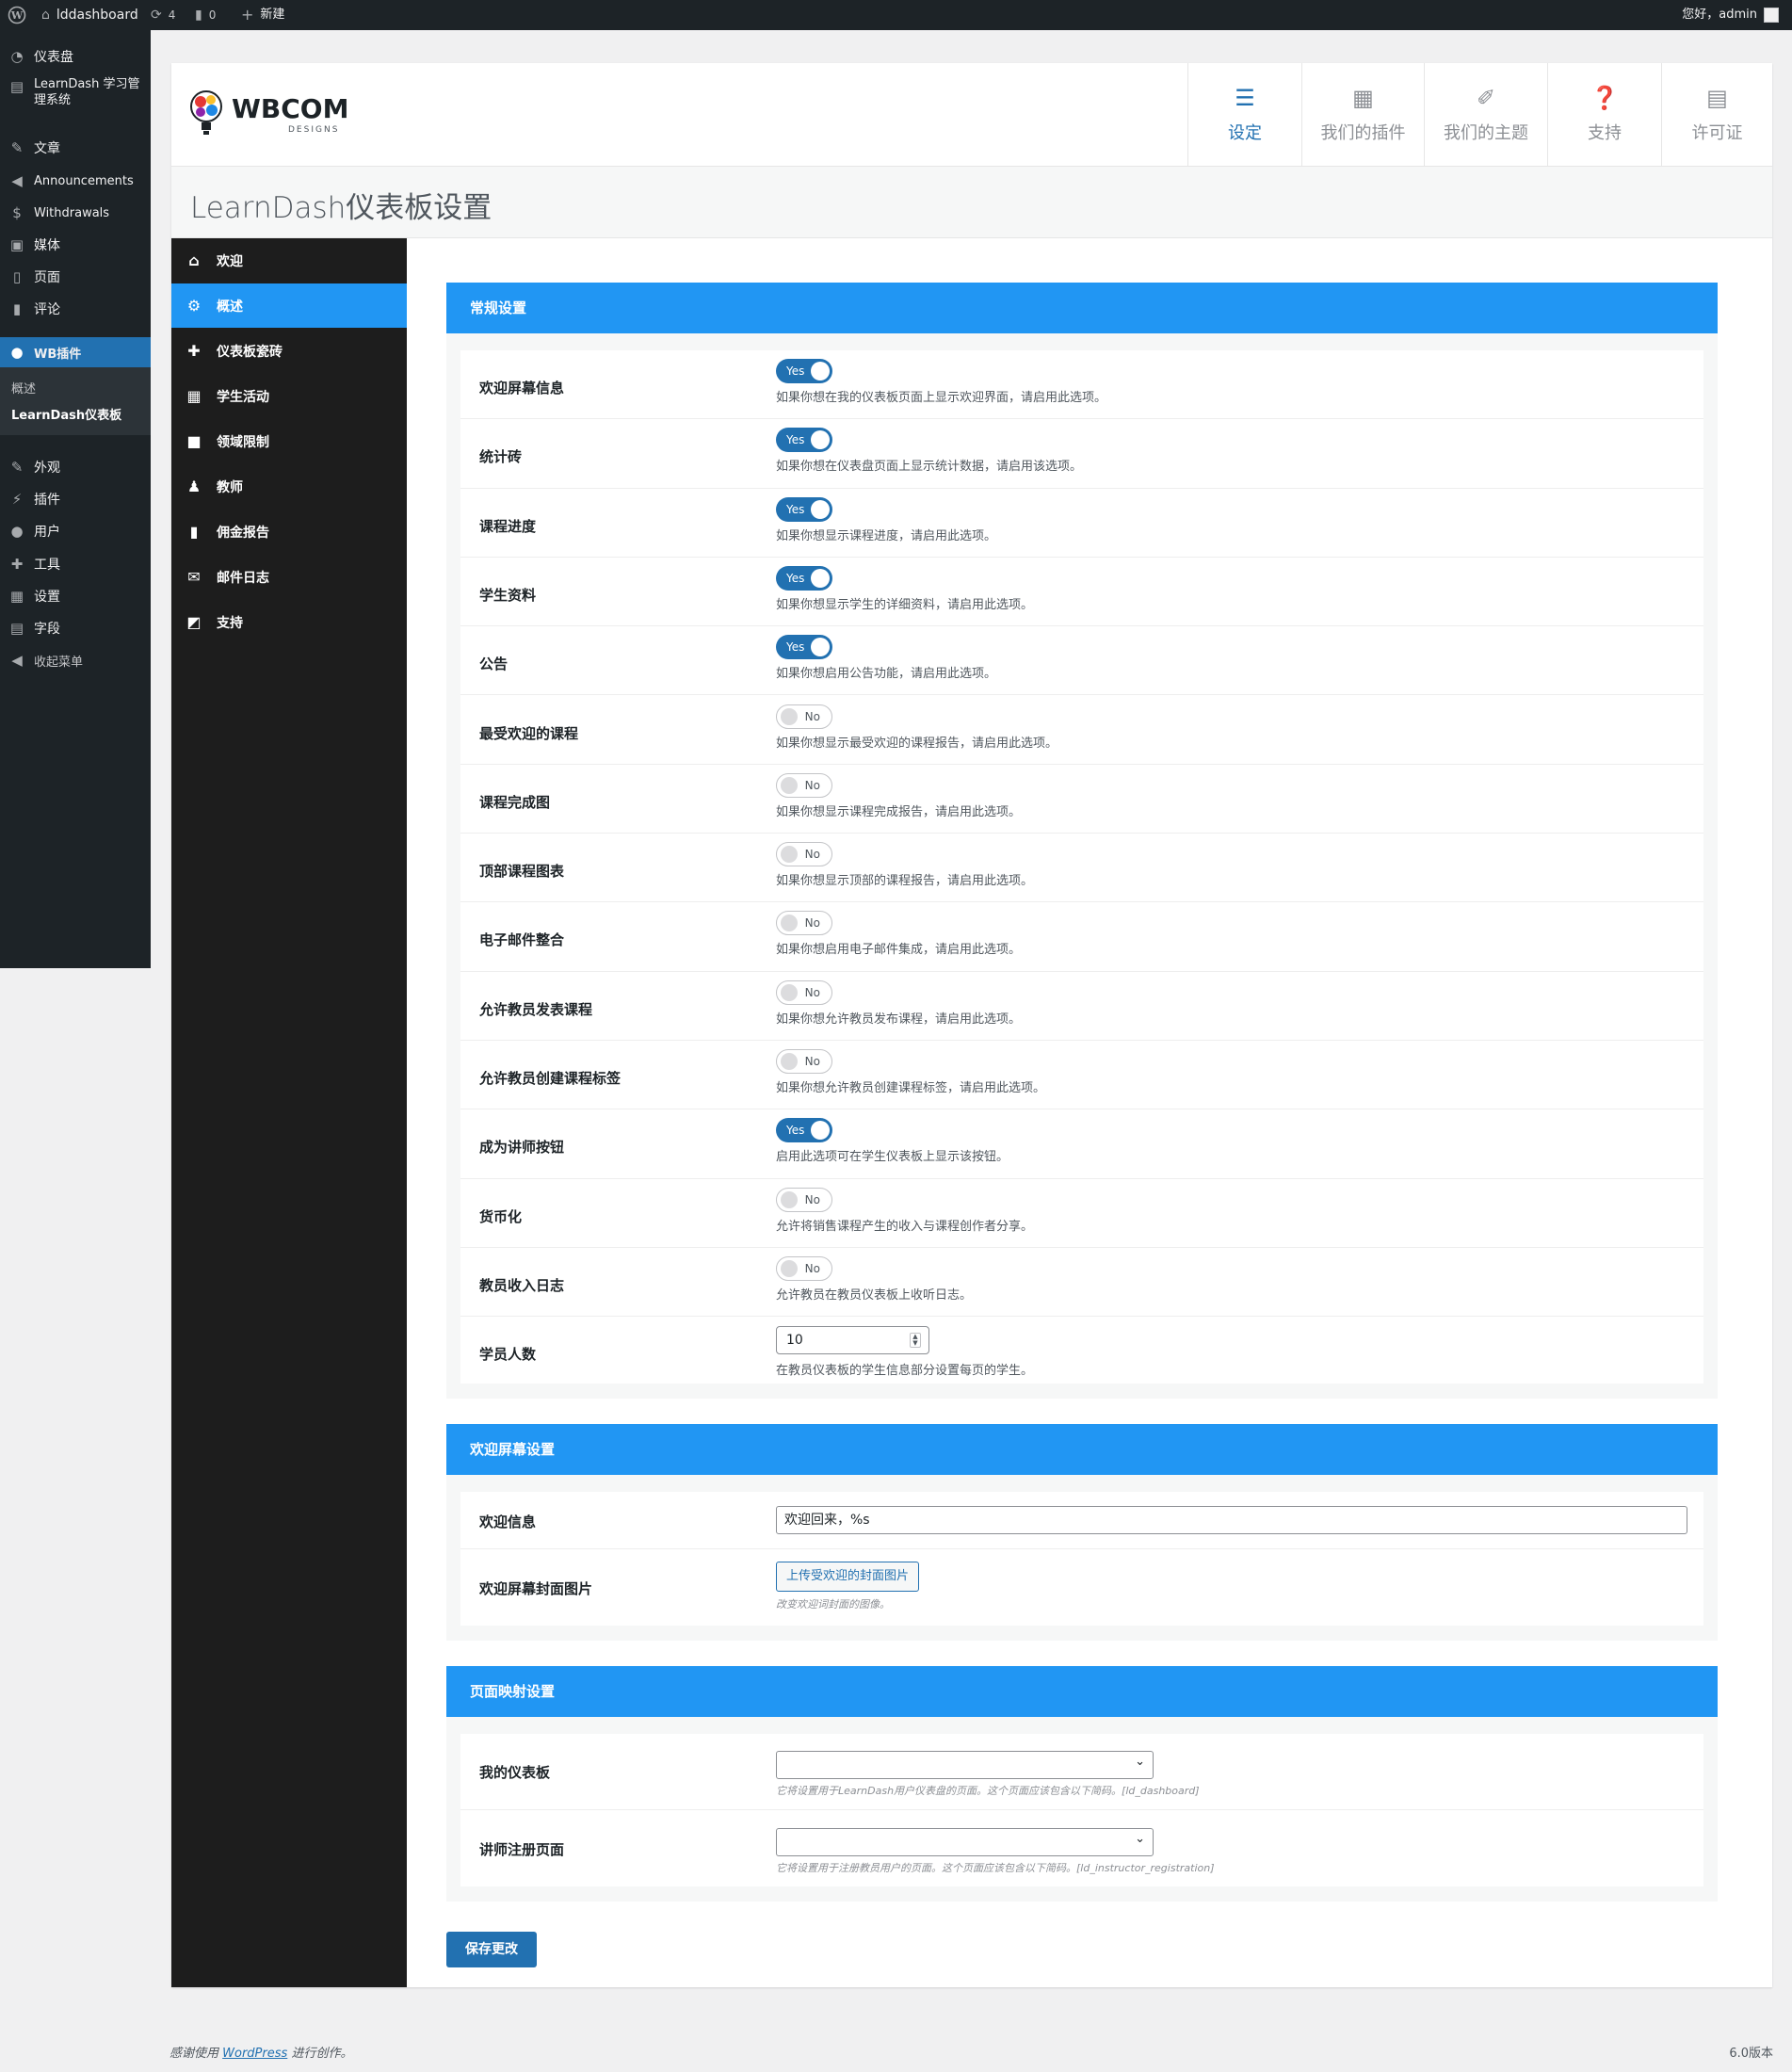 Image resolution: width=1792 pixels, height=2072 pixels. What do you see at coordinates (1231, 1520) in the screenshot?
I see `welcome-message-input: 欢迎回来，%s` at bounding box center [1231, 1520].